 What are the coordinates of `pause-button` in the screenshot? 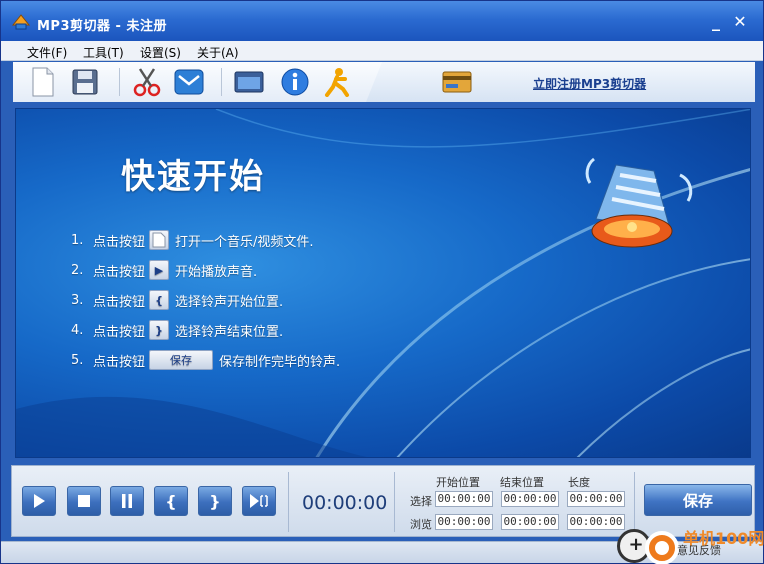 It's located at (127, 501).